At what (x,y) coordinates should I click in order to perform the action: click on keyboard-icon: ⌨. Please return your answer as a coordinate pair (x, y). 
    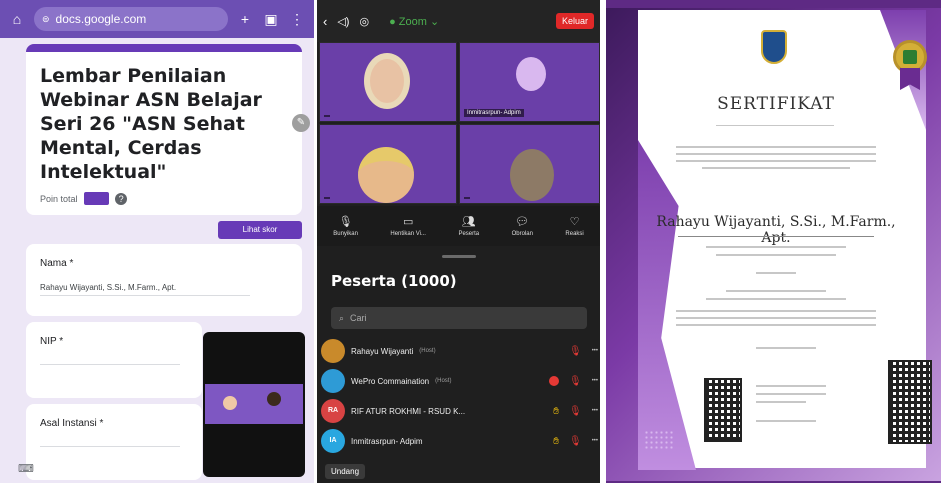
    Looking at the image, I should click on (26, 468).